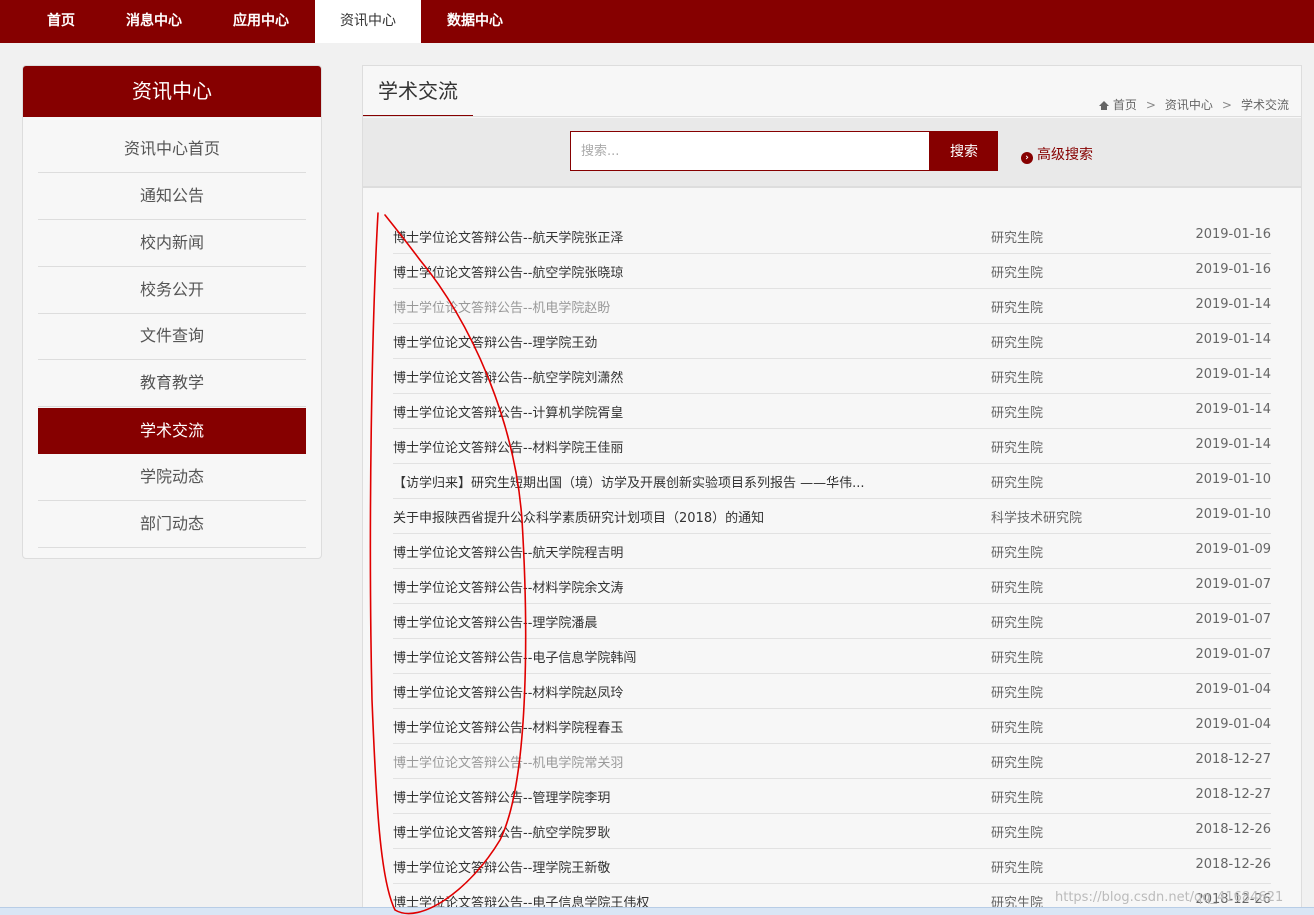 Image resolution: width=1314 pixels, height=915 pixels. Describe the element at coordinates (1103, 105) in the screenshot. I see `home-icon` at that location.